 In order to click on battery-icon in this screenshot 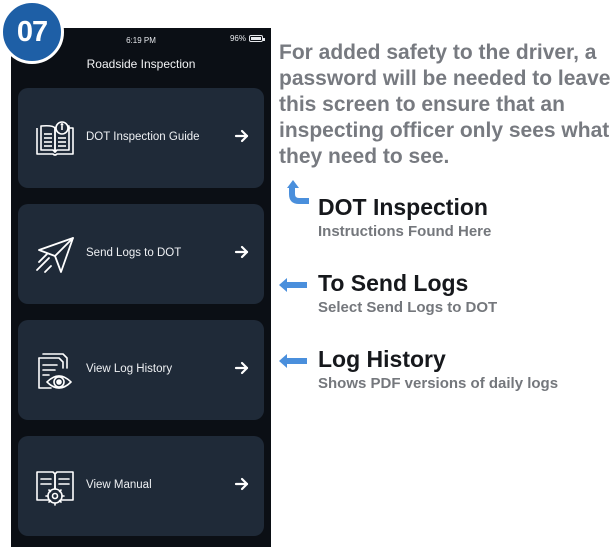, I will do `click(257, 38)`.